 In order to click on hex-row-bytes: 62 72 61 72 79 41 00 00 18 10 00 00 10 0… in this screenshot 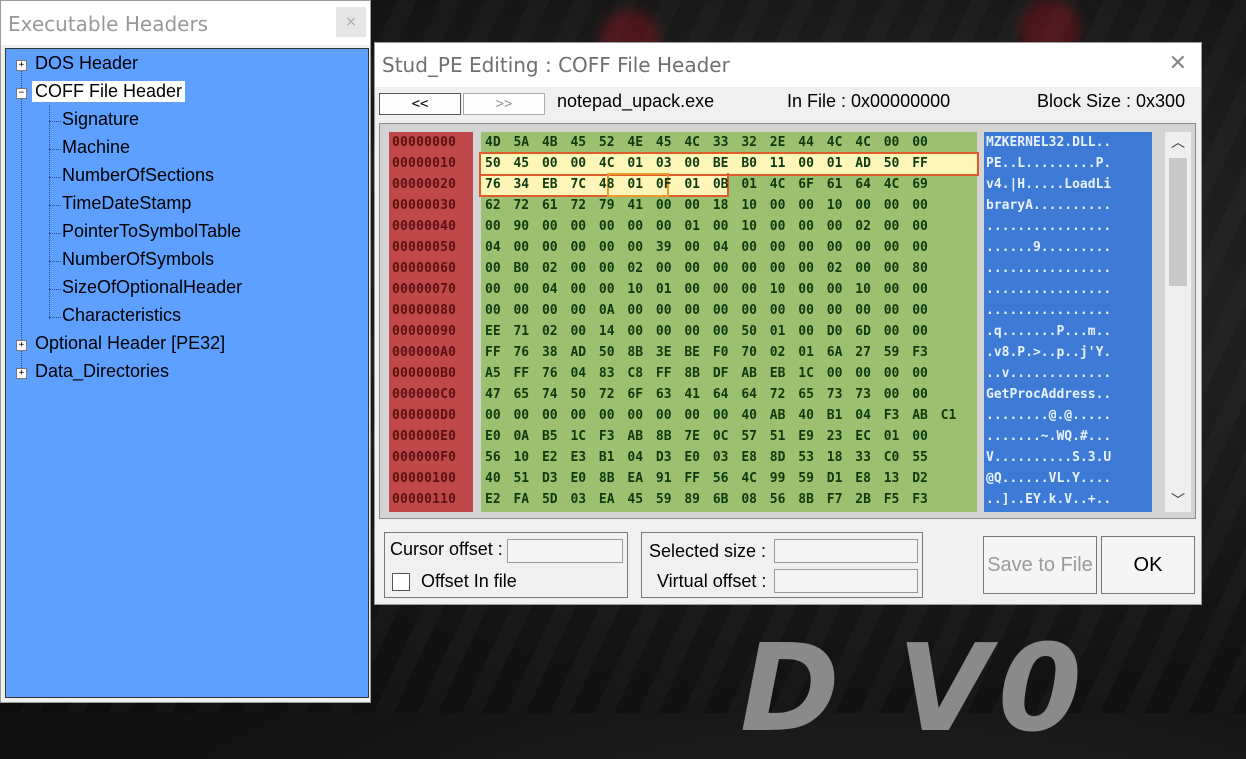, I will do `click(706, 205)`.